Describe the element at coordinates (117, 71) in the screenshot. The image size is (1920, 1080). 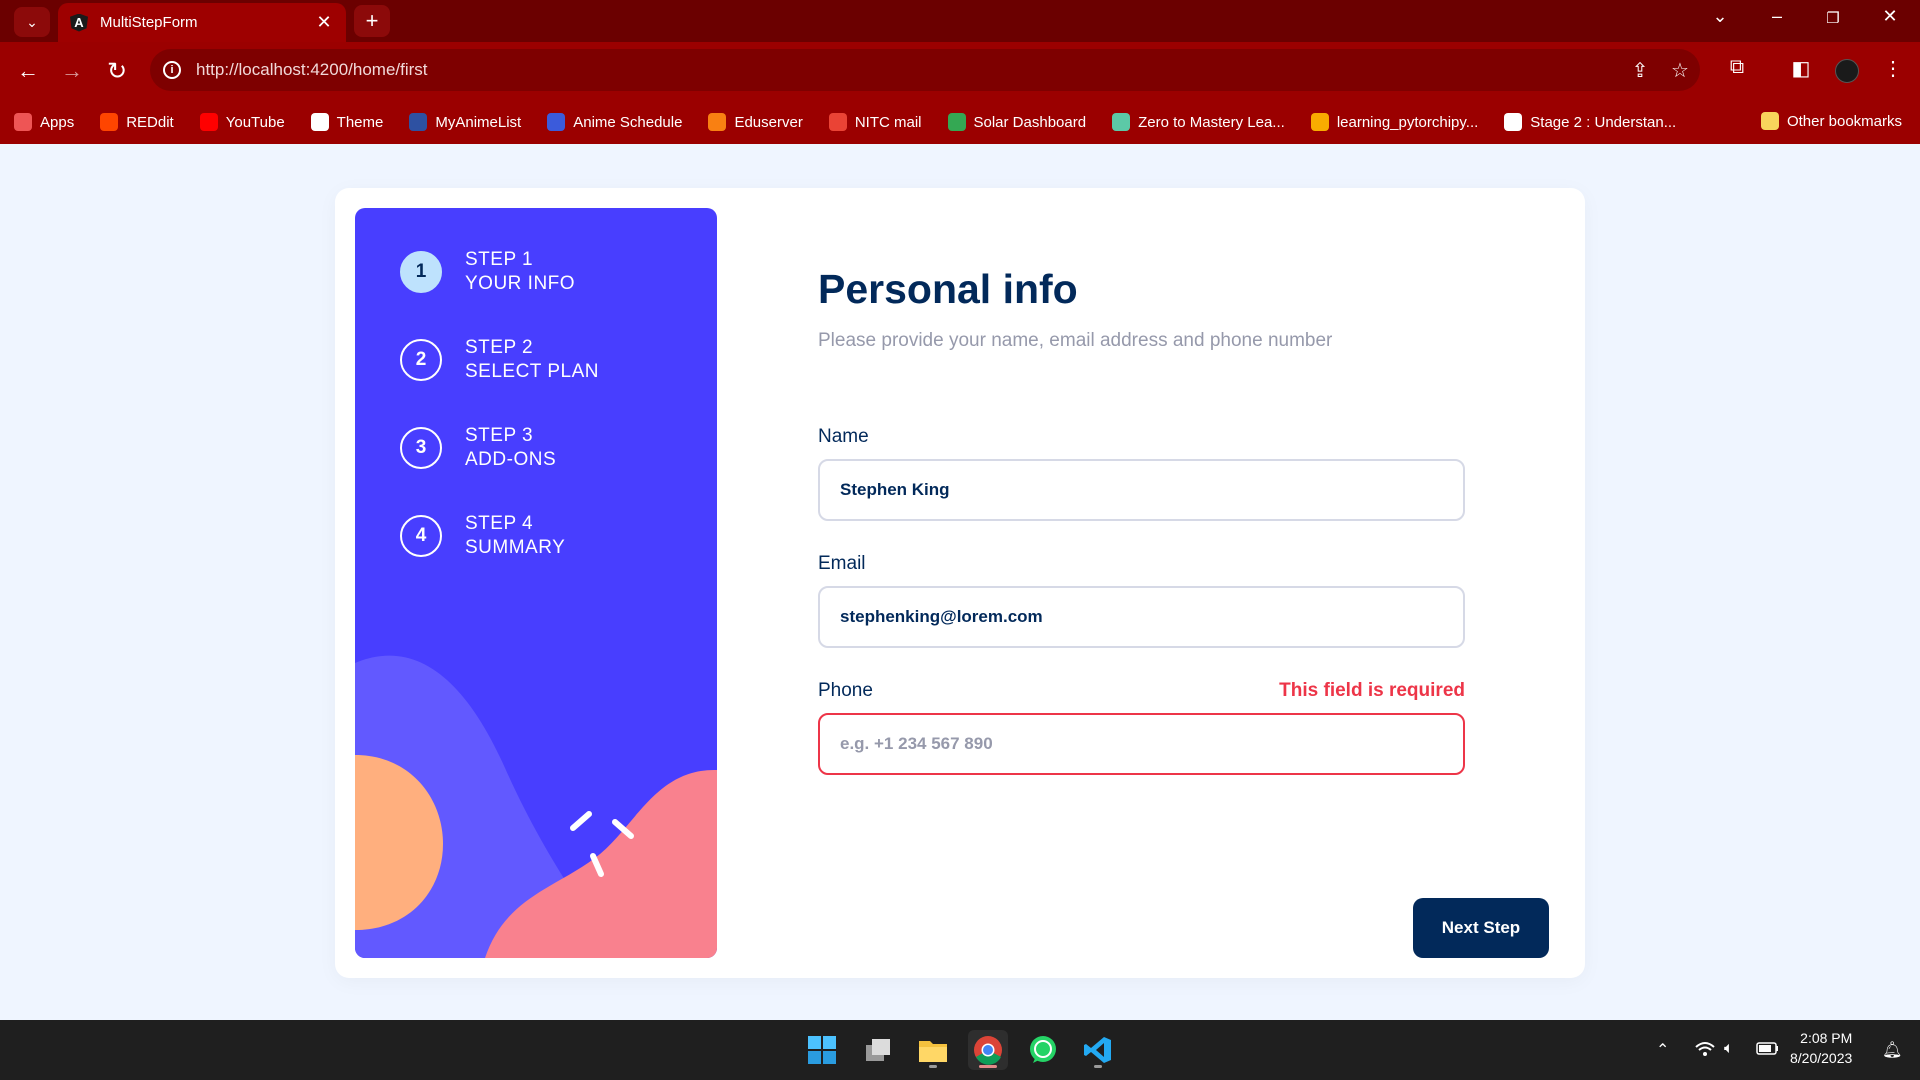
I see `reload-icon: ↻` at that location.